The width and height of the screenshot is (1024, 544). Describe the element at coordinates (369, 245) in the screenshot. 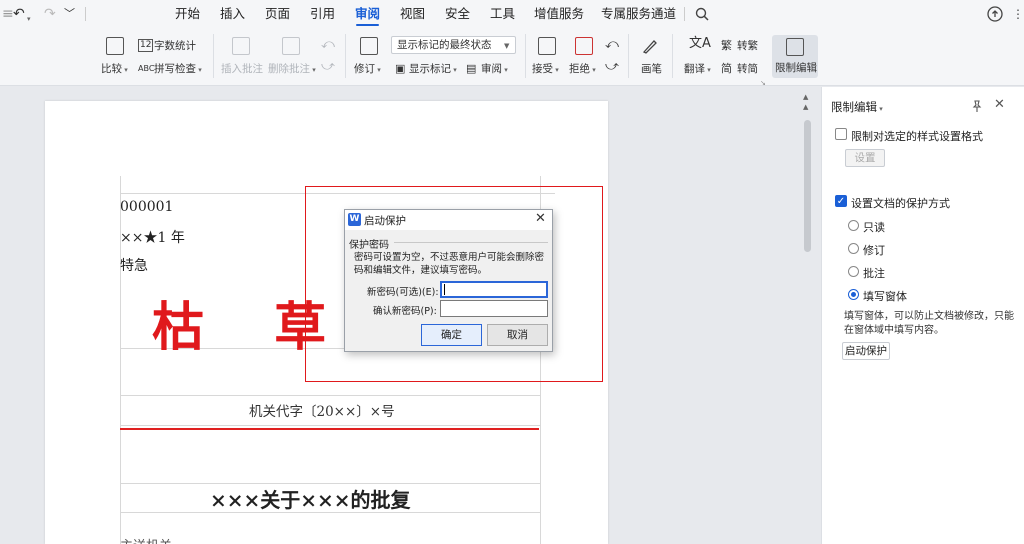

I see `password-section-label: 保护密码` at that location.